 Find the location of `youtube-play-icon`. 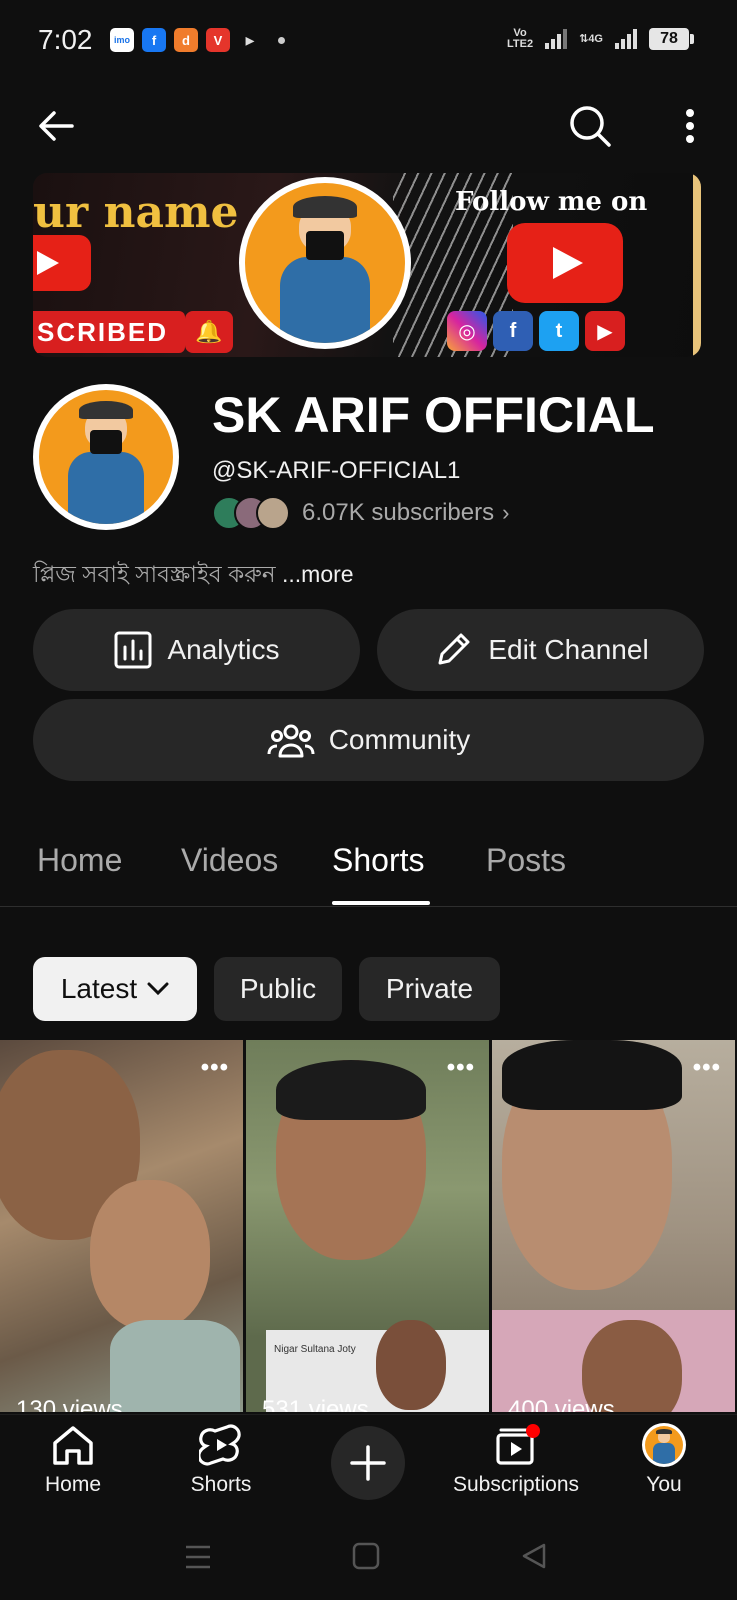

youtube-play-icon is located at coordinates (565, 263).